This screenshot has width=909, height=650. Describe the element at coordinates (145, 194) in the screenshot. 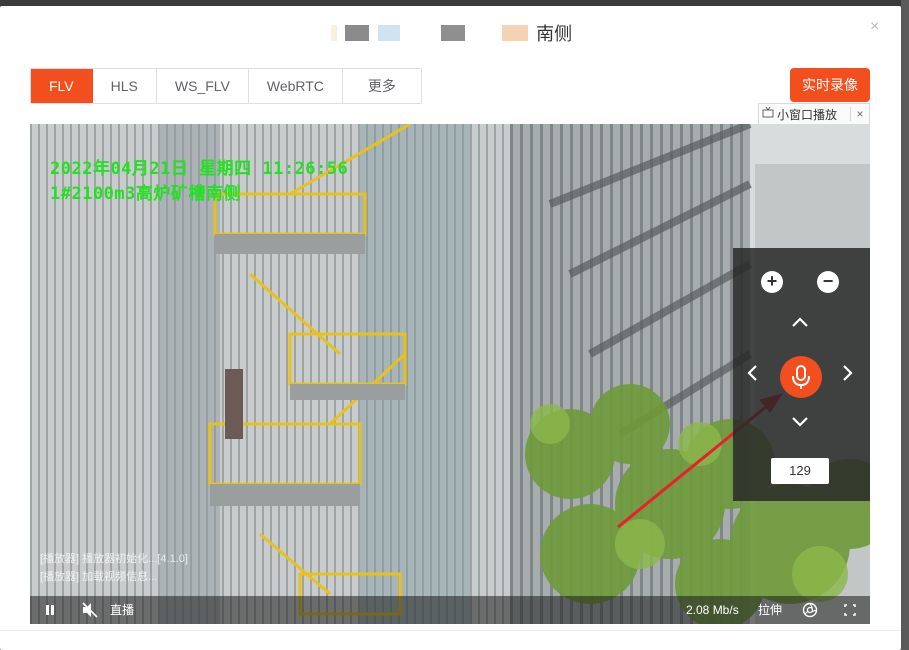

I see `osd-location: 1#2100m3高炉矿槽南侧` at that location.